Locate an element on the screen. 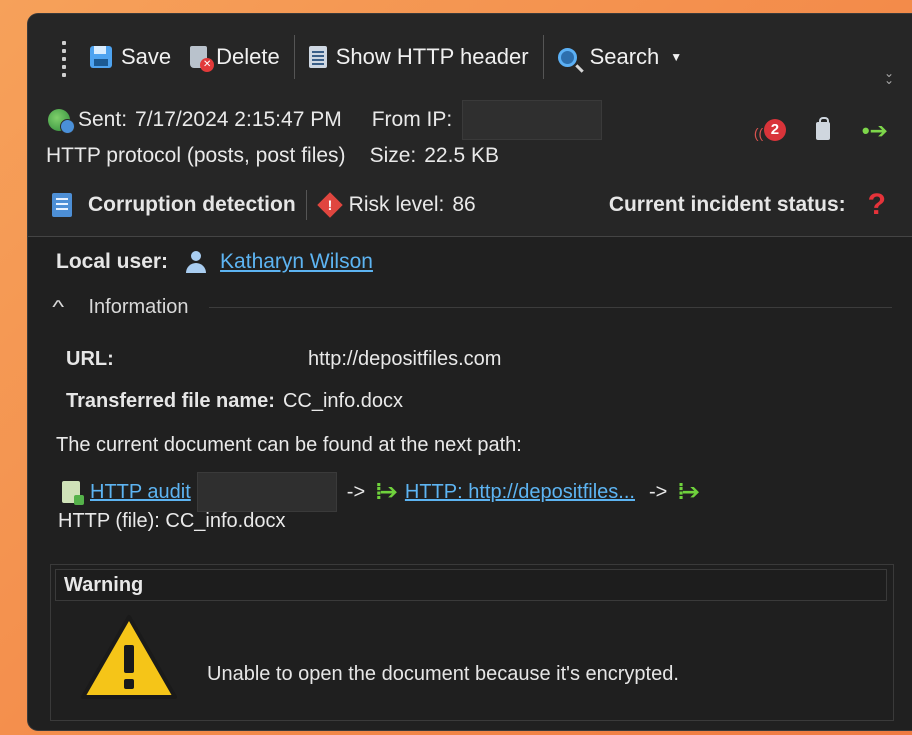 This screenshot has width=912, height=735. size-label: Size: is located at coordinates (393, 155).